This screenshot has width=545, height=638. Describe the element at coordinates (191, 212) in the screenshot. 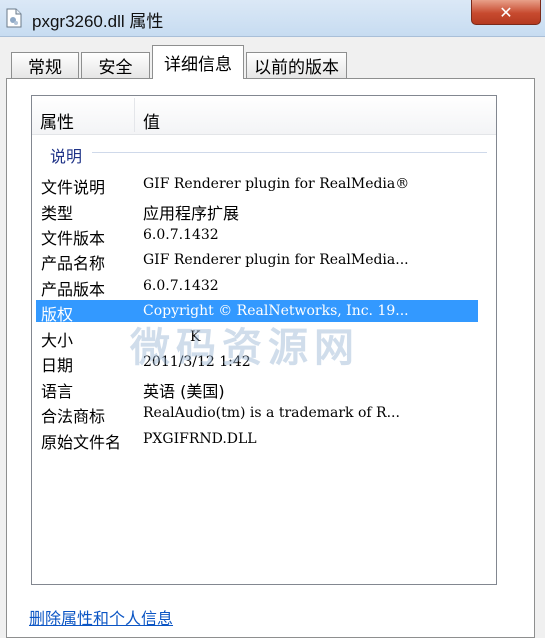

I see `row-value-type: 应用程序扩展` at that location.